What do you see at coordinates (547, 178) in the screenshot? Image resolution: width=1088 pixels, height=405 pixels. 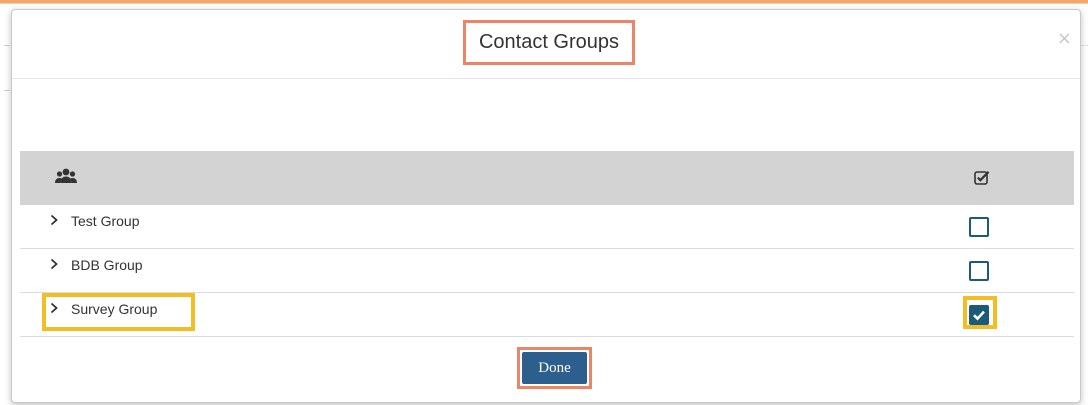 I see `table-header` at bounding box center [547, 178].